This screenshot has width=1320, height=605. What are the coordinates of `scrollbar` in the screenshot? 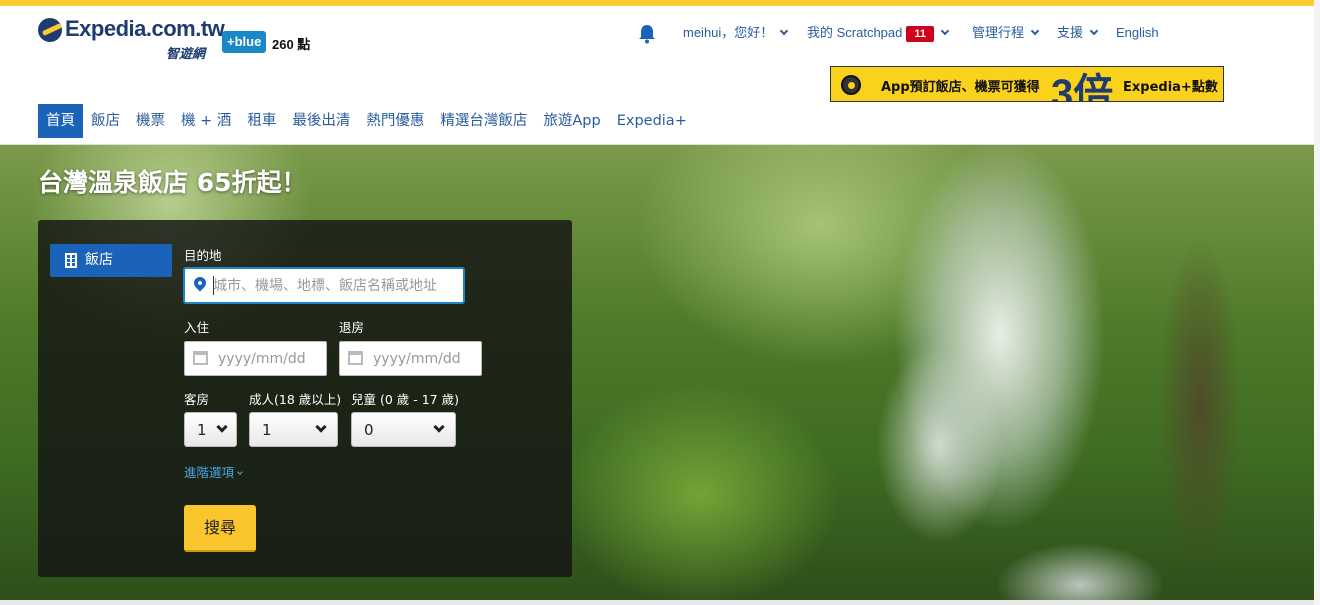 It's located at (1317, 302).